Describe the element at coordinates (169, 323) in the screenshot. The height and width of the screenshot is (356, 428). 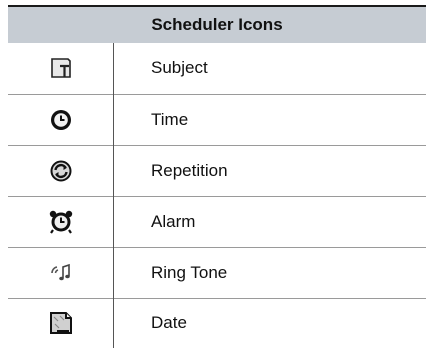
I see `row-label: Date` at that location.